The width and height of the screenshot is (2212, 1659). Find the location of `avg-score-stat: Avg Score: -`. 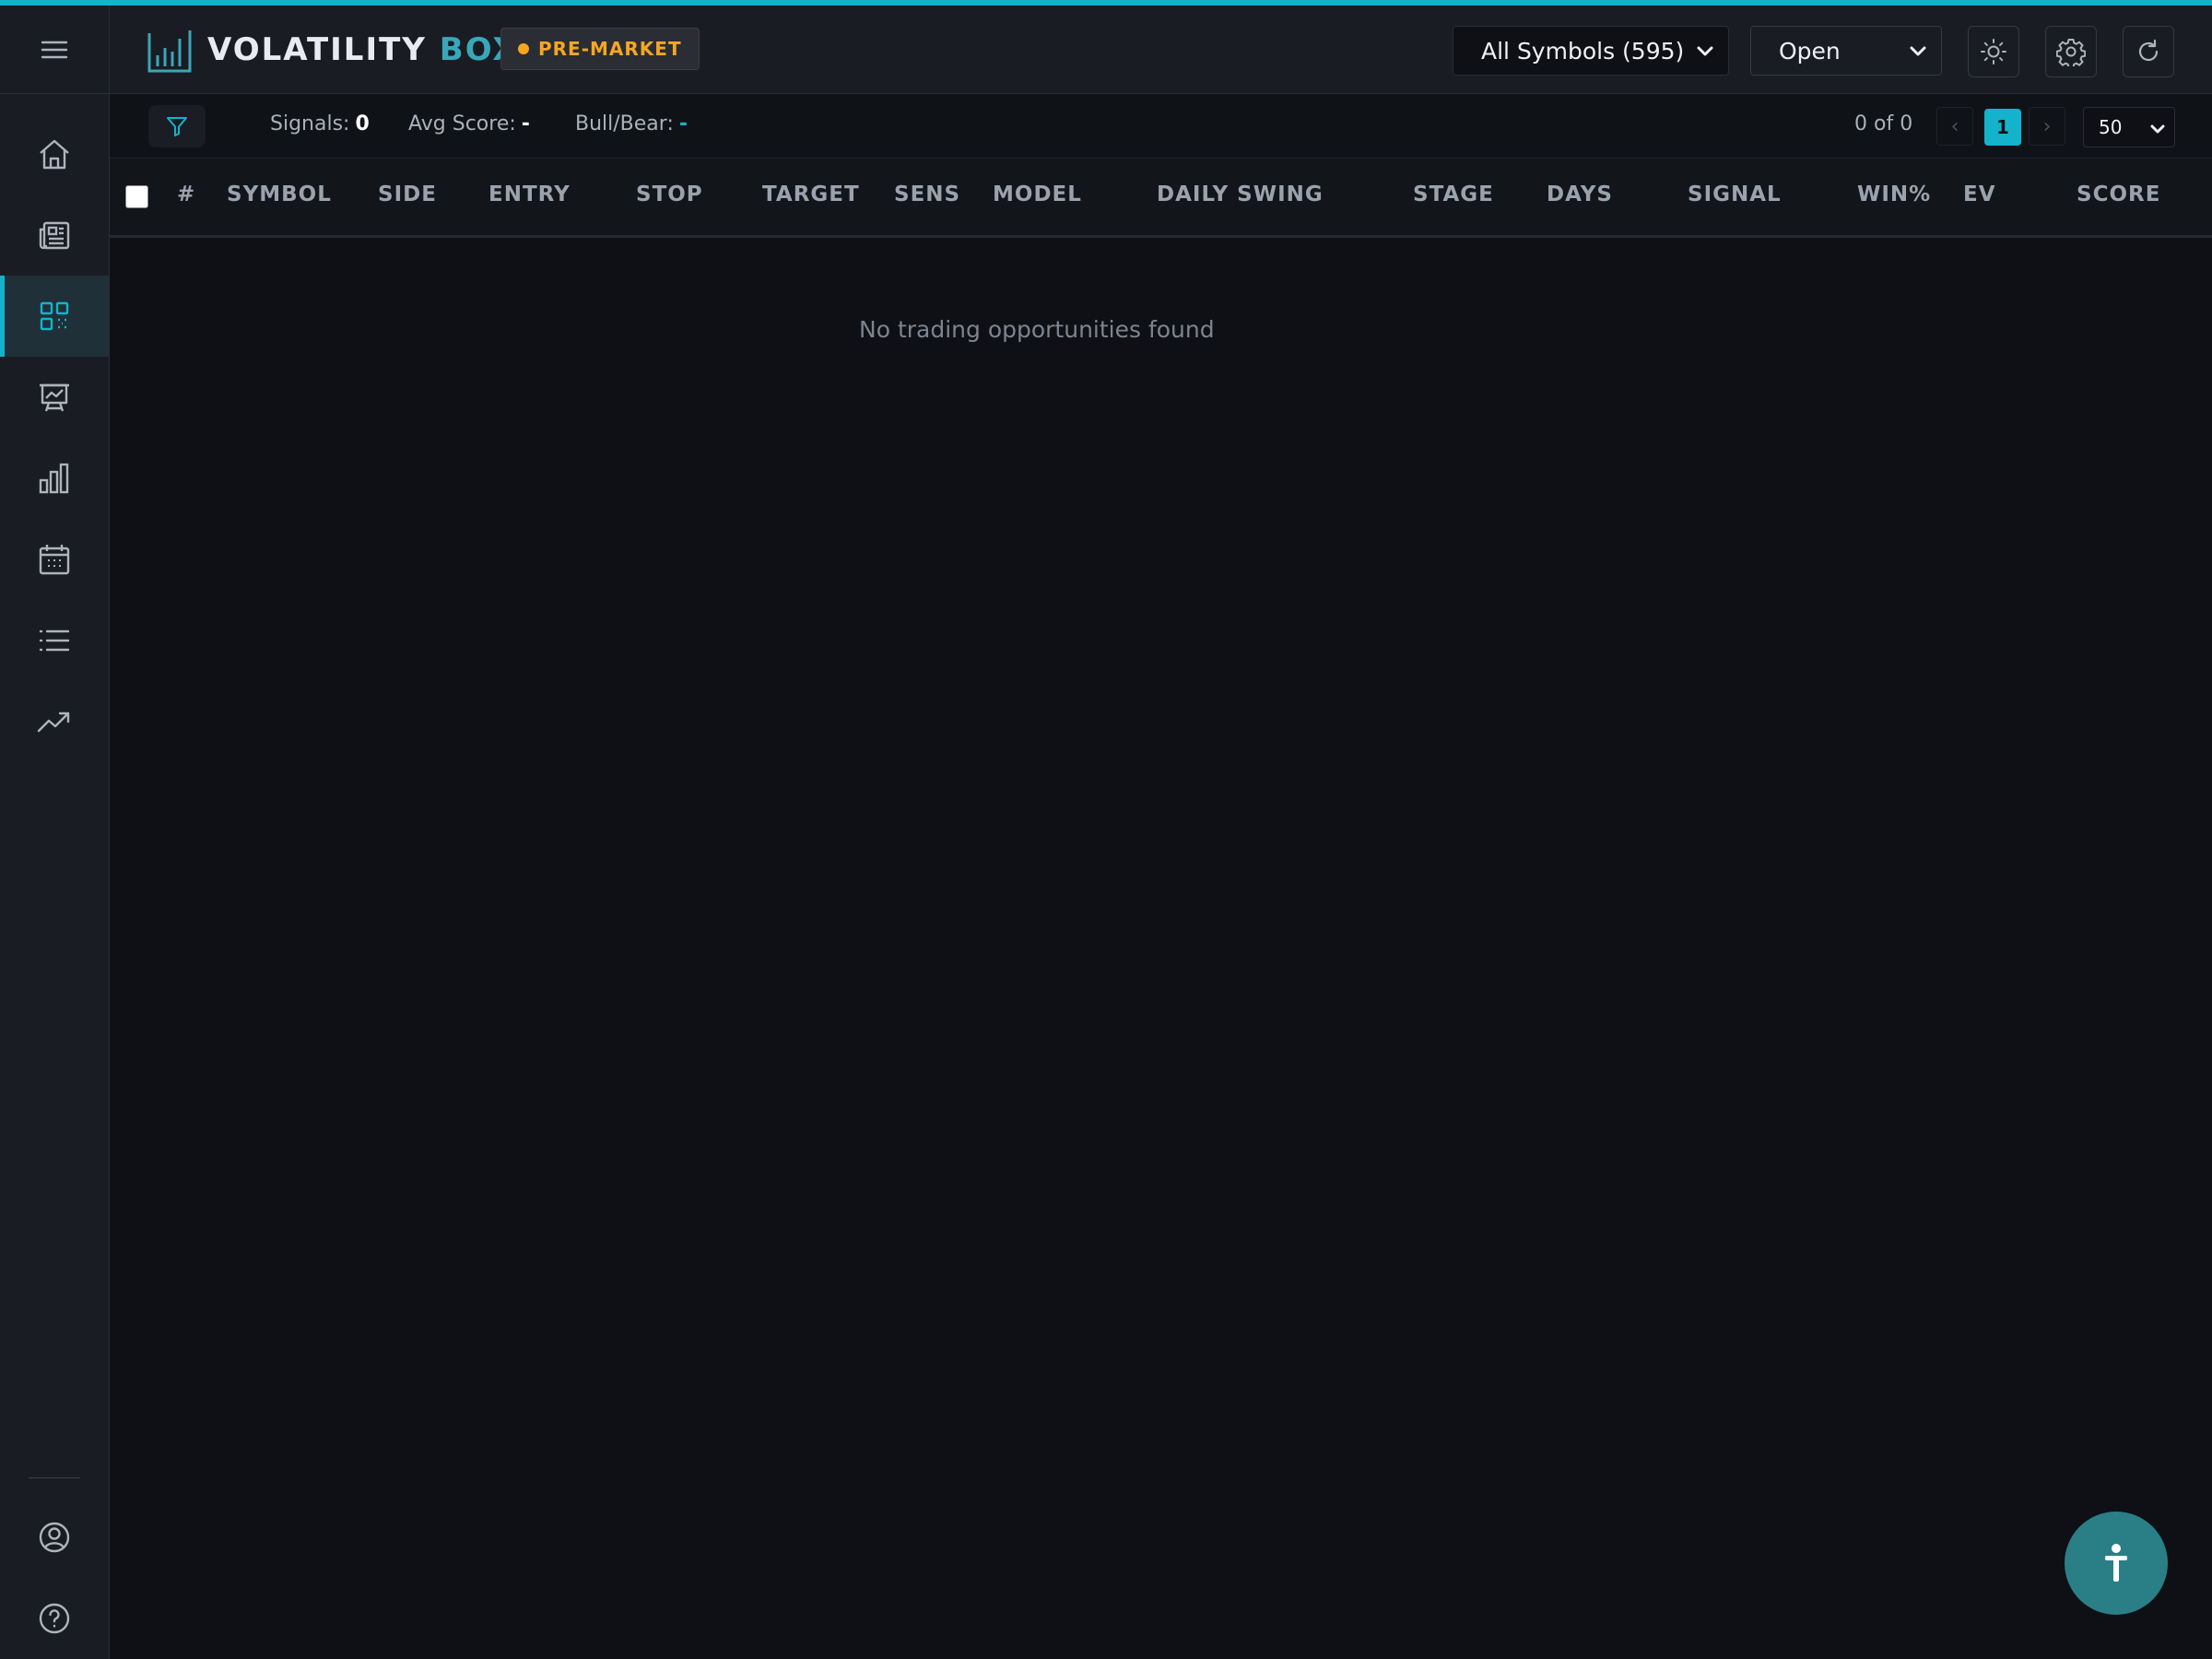

avg-score-stat: Avg Score: - is located at coordinates (469, 123).